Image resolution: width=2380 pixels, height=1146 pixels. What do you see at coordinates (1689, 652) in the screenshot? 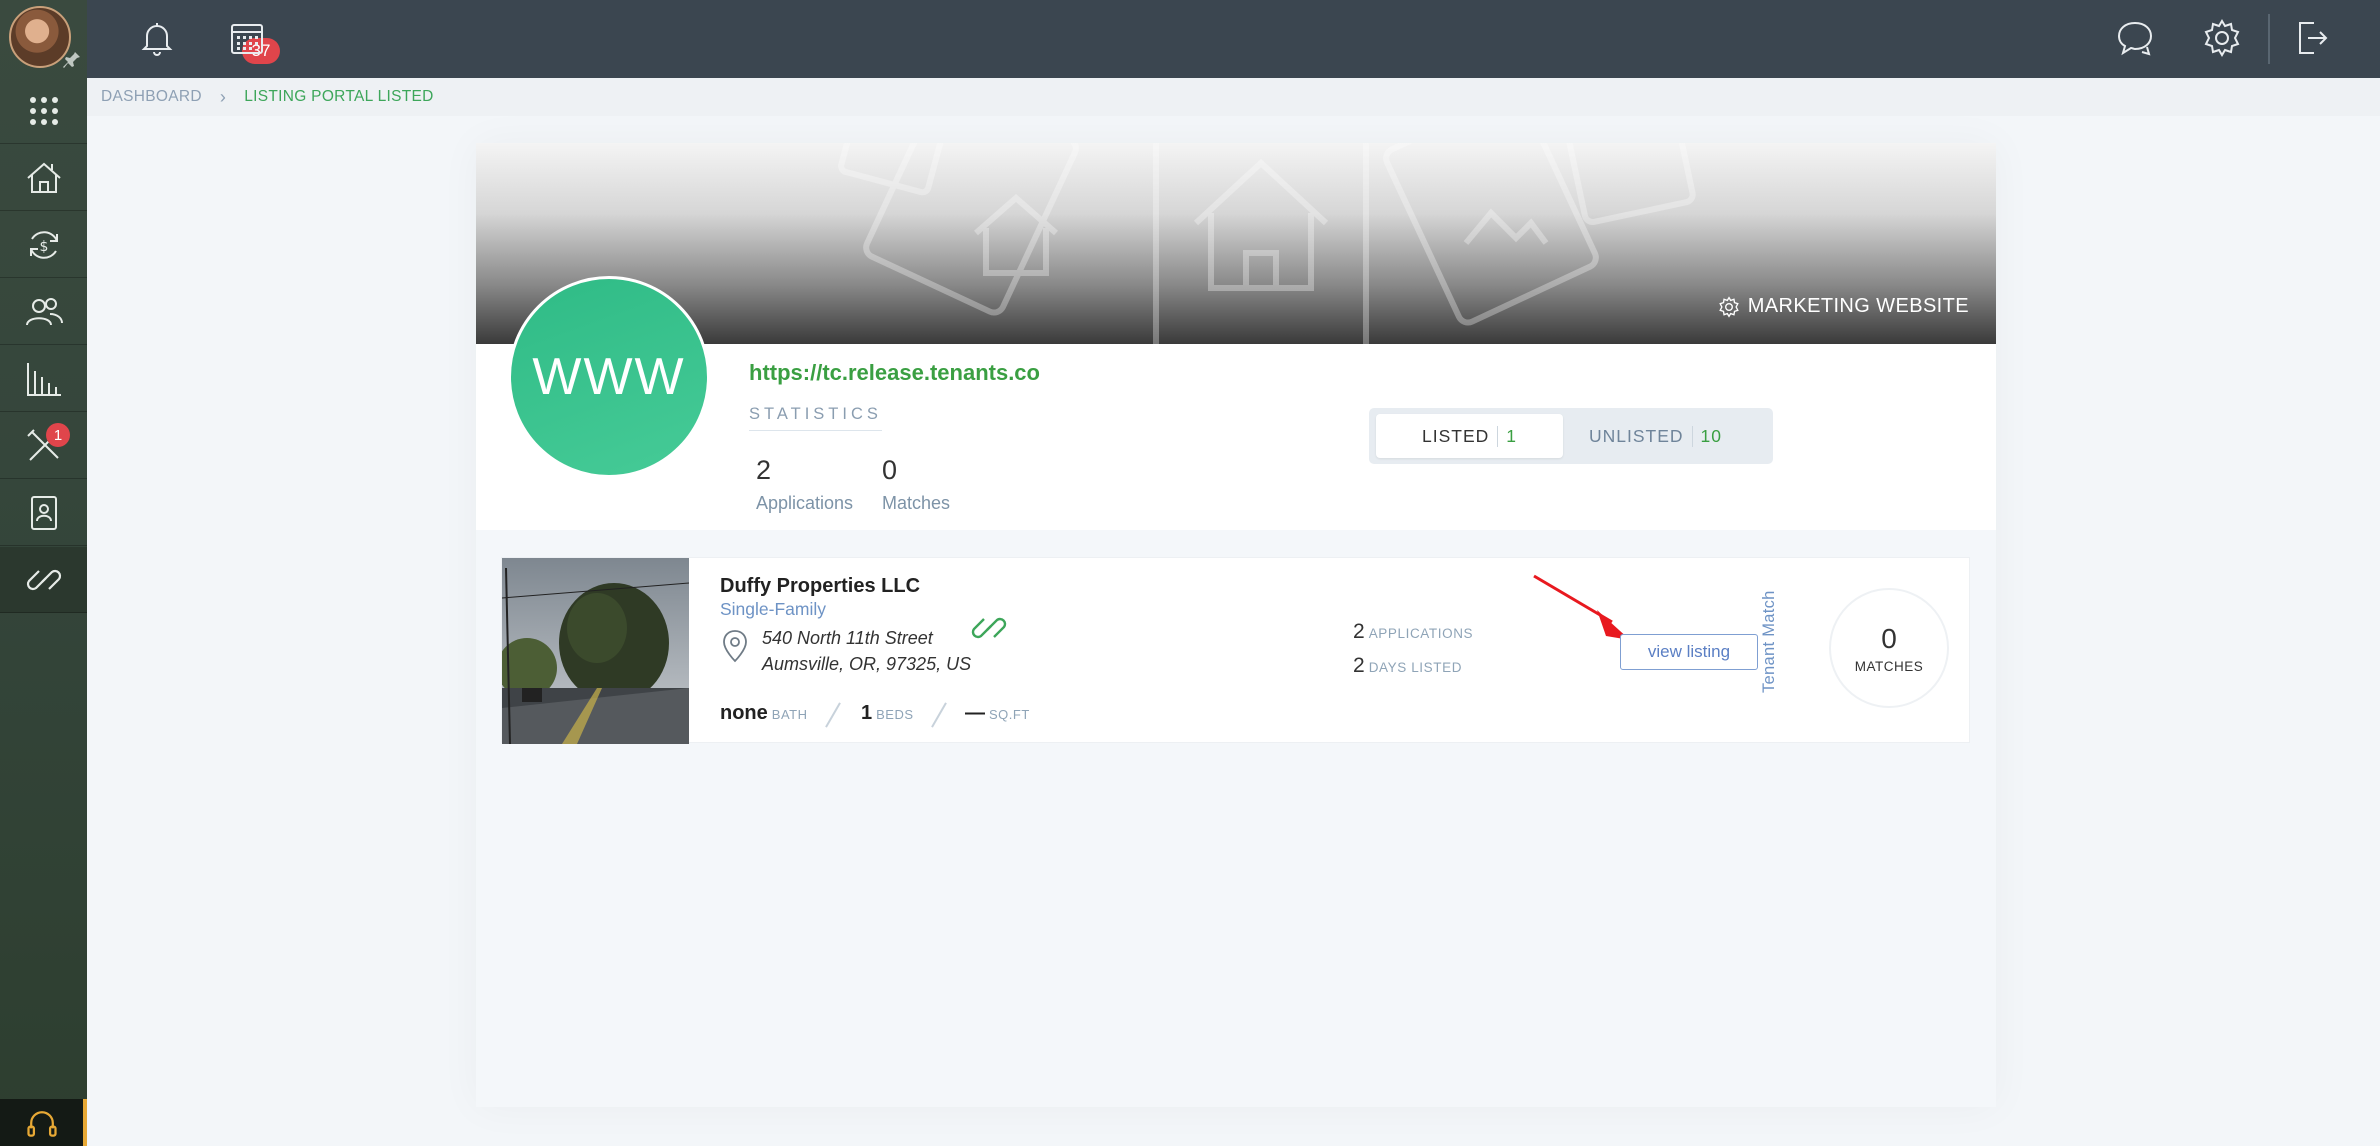
I see `view-listing-button: view listing` at bounding box center [1689, 652].